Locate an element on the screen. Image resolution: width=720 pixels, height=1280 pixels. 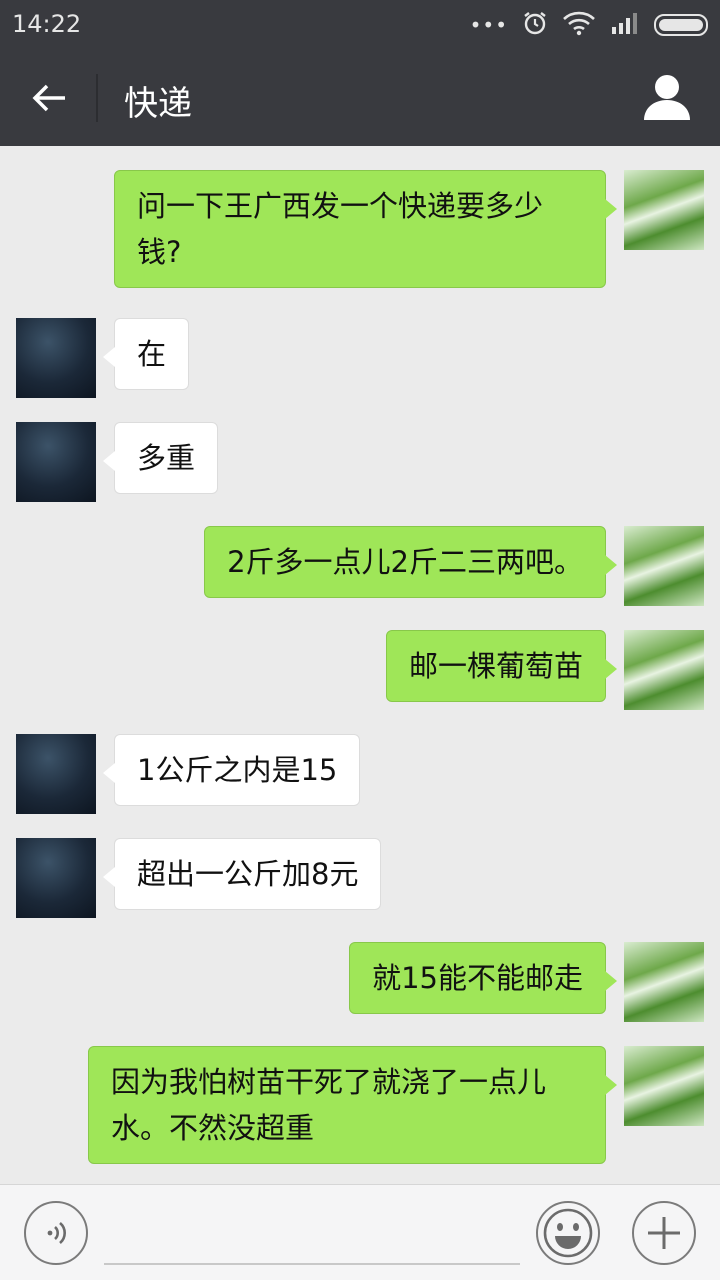
message-bubble-sent: 就15能不能邮走 is located at coordinates (483, 978).